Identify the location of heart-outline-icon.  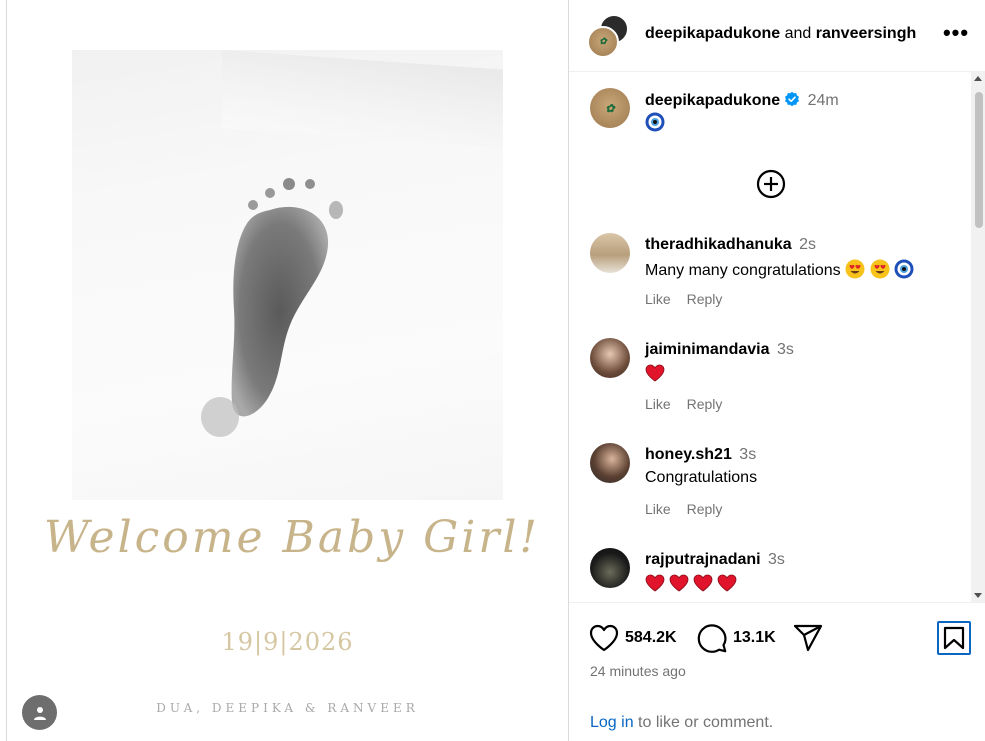
(604, 638).